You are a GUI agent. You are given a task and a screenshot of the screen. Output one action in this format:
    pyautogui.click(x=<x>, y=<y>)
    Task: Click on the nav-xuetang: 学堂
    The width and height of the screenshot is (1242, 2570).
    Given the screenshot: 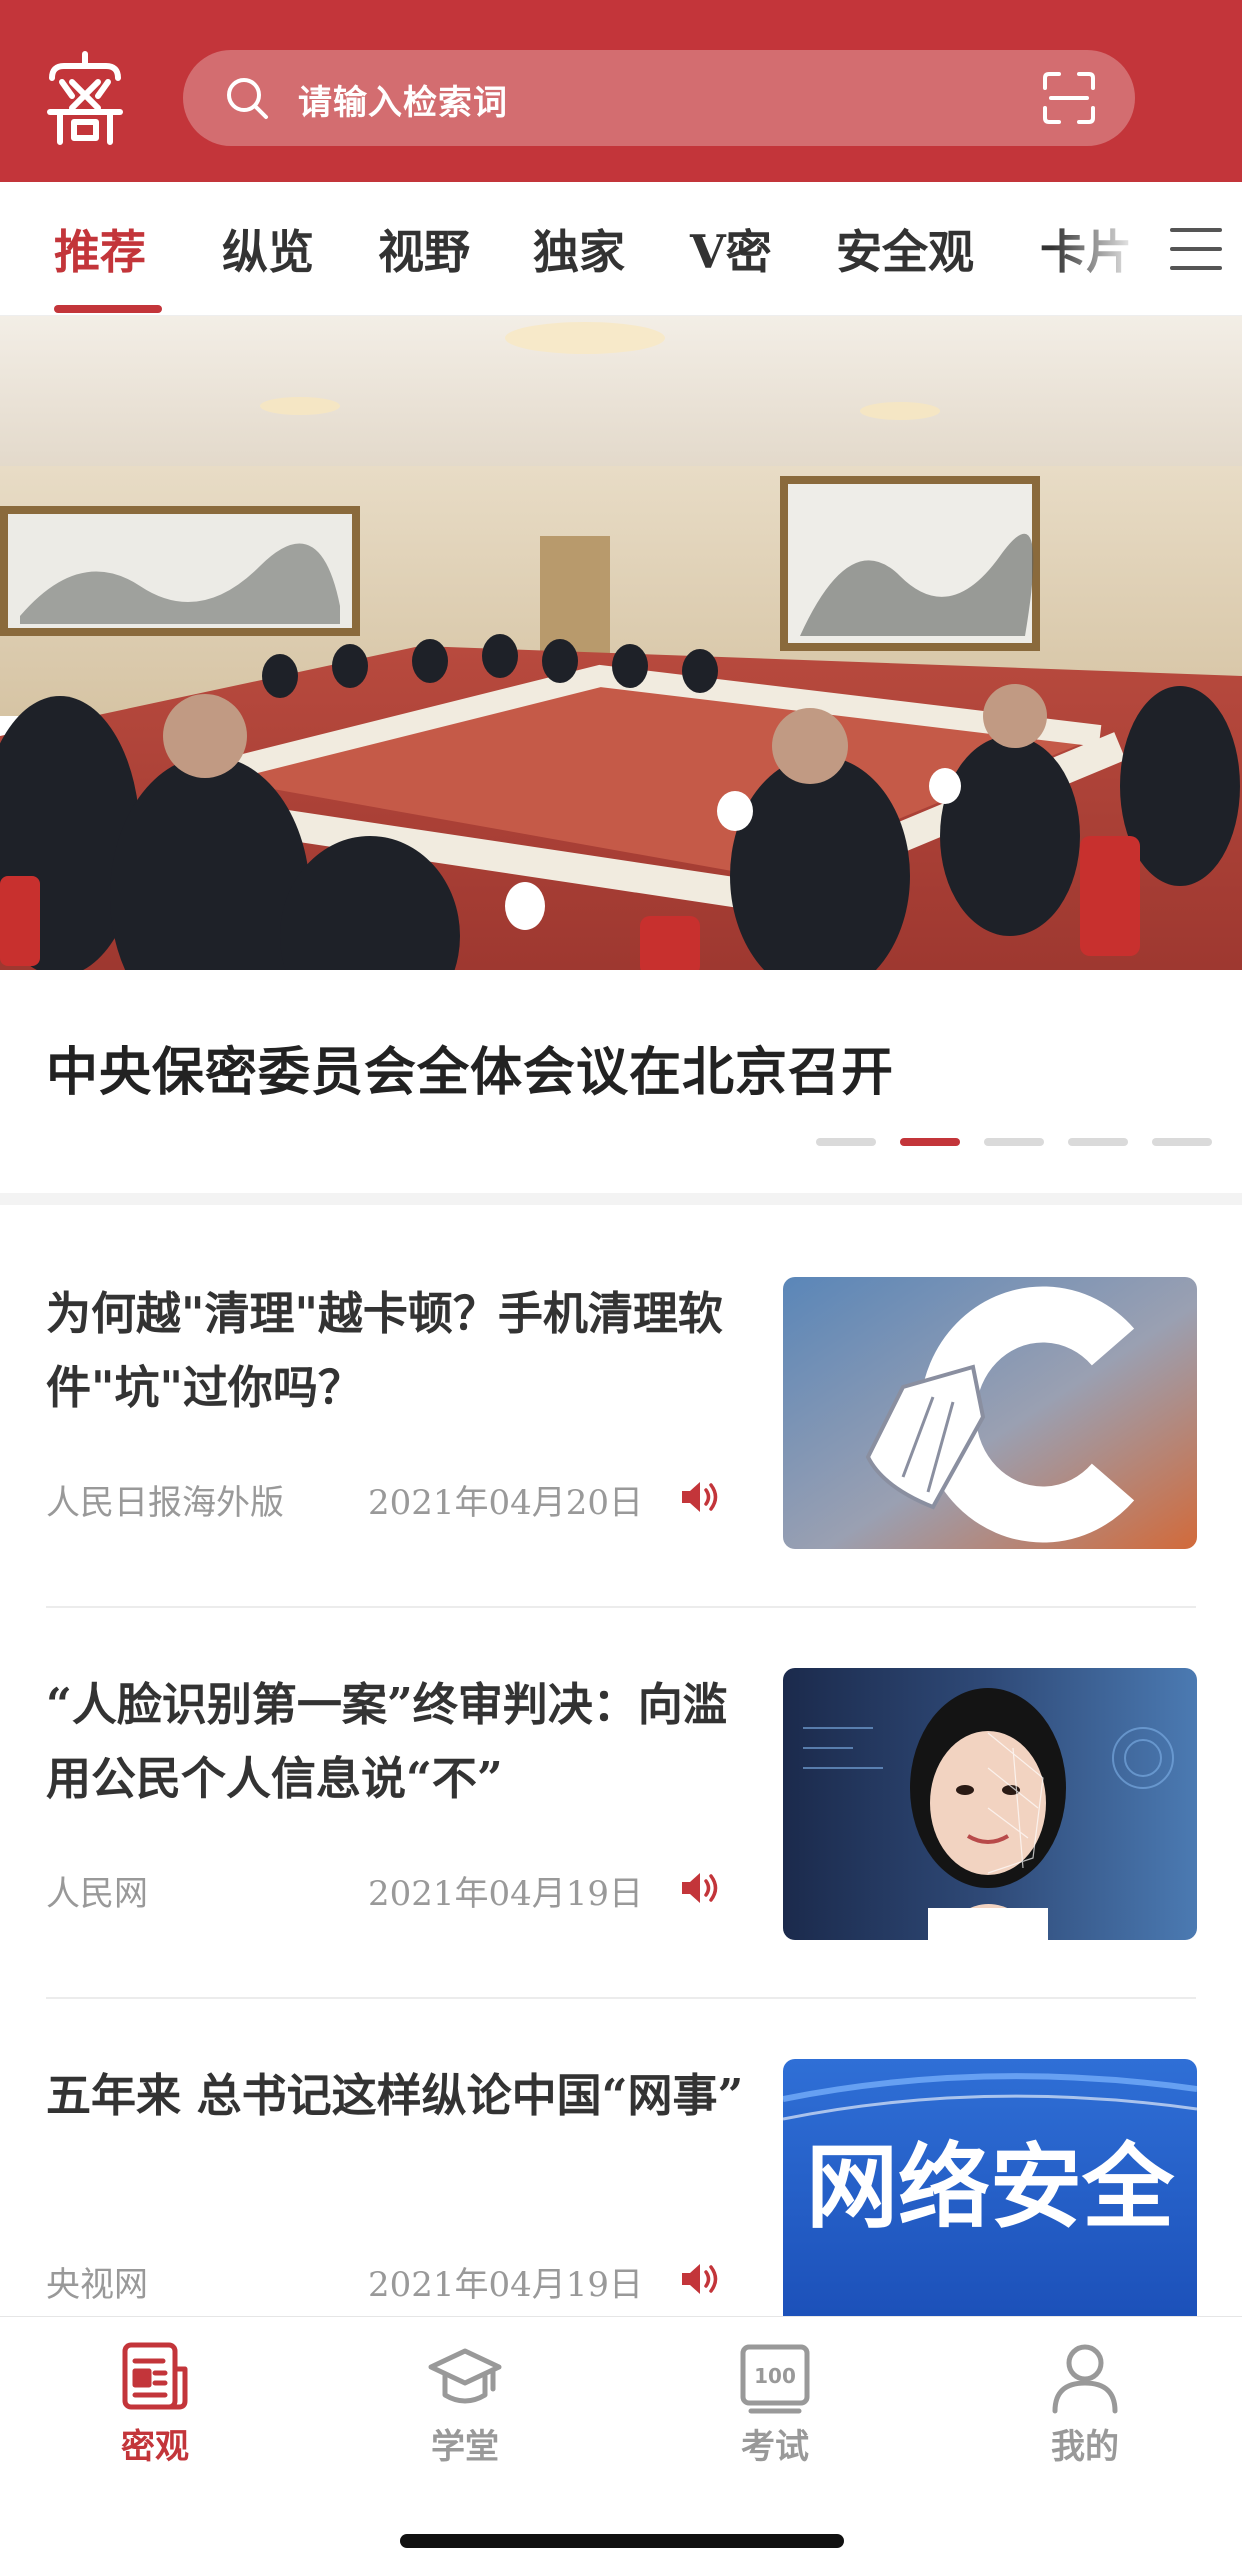 What is the action you would take?
    pyautogui.click(x=465, y=2403)
    